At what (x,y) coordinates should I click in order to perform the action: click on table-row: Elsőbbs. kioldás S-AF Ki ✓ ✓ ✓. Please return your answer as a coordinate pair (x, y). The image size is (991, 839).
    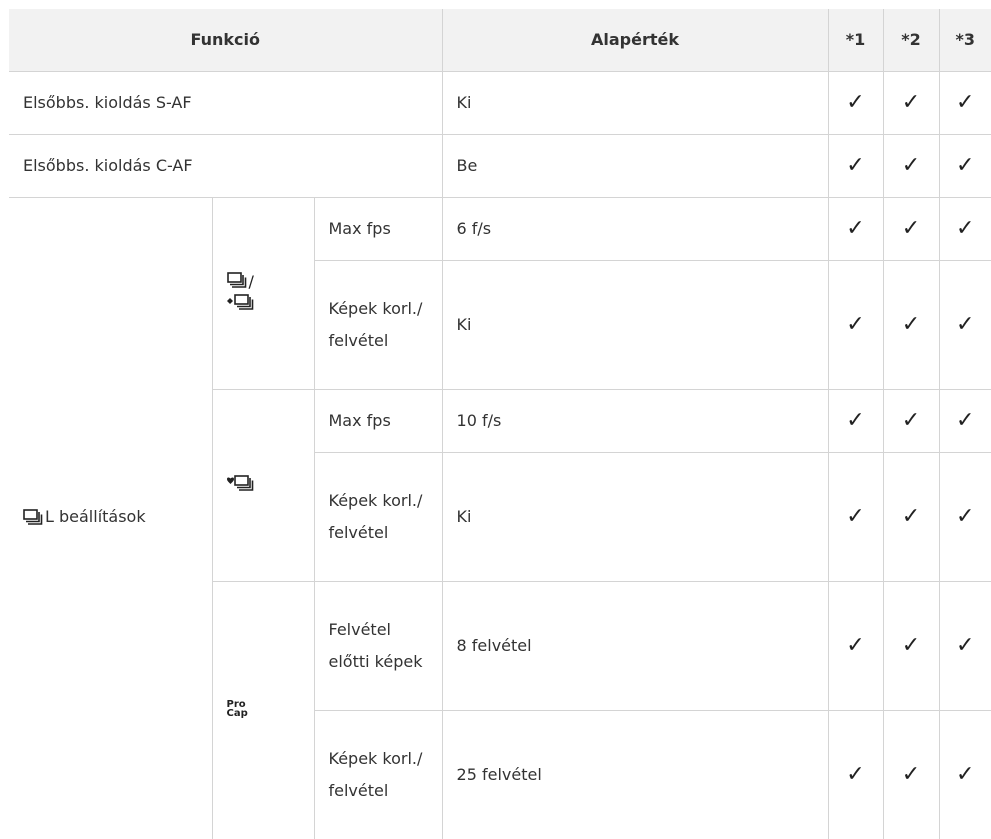
    Looking at the image, I should click on (500, 103).